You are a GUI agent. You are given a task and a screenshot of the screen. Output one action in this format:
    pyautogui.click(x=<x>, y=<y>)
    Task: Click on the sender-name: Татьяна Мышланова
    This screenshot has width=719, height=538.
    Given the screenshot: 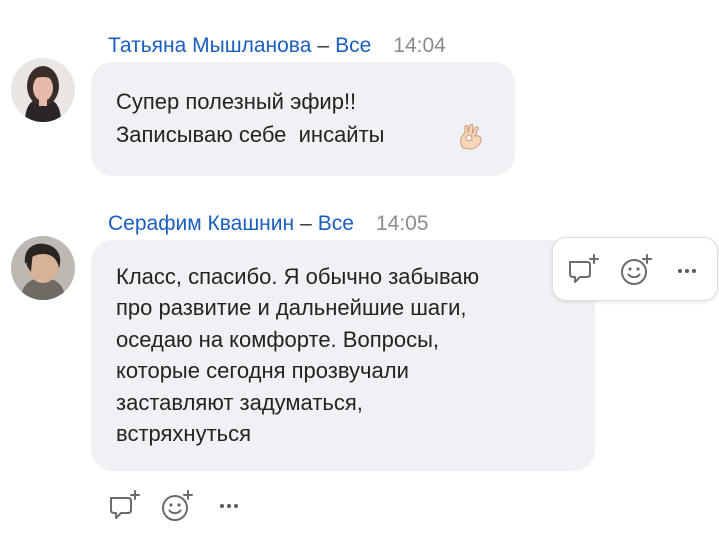 What is the action you would take?
    pyautogui.click(x=209, y=45)
    